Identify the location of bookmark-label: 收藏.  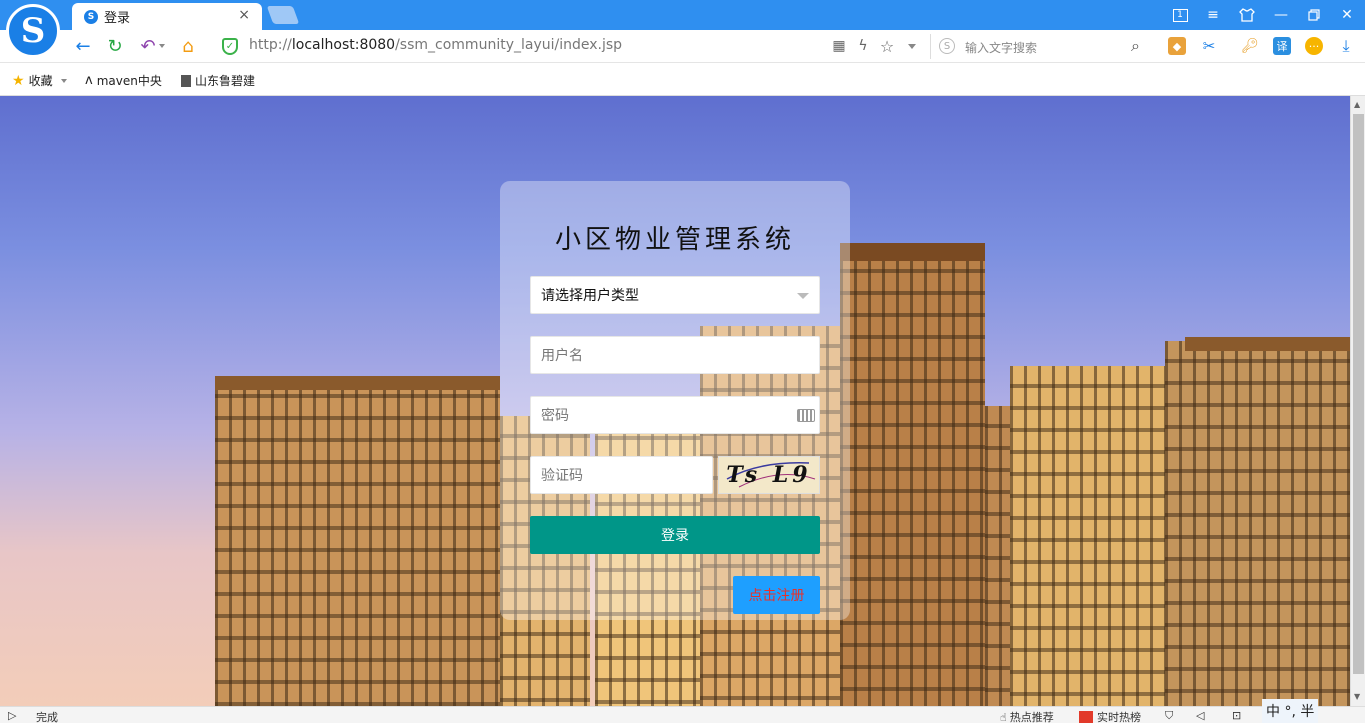
(40, 81).